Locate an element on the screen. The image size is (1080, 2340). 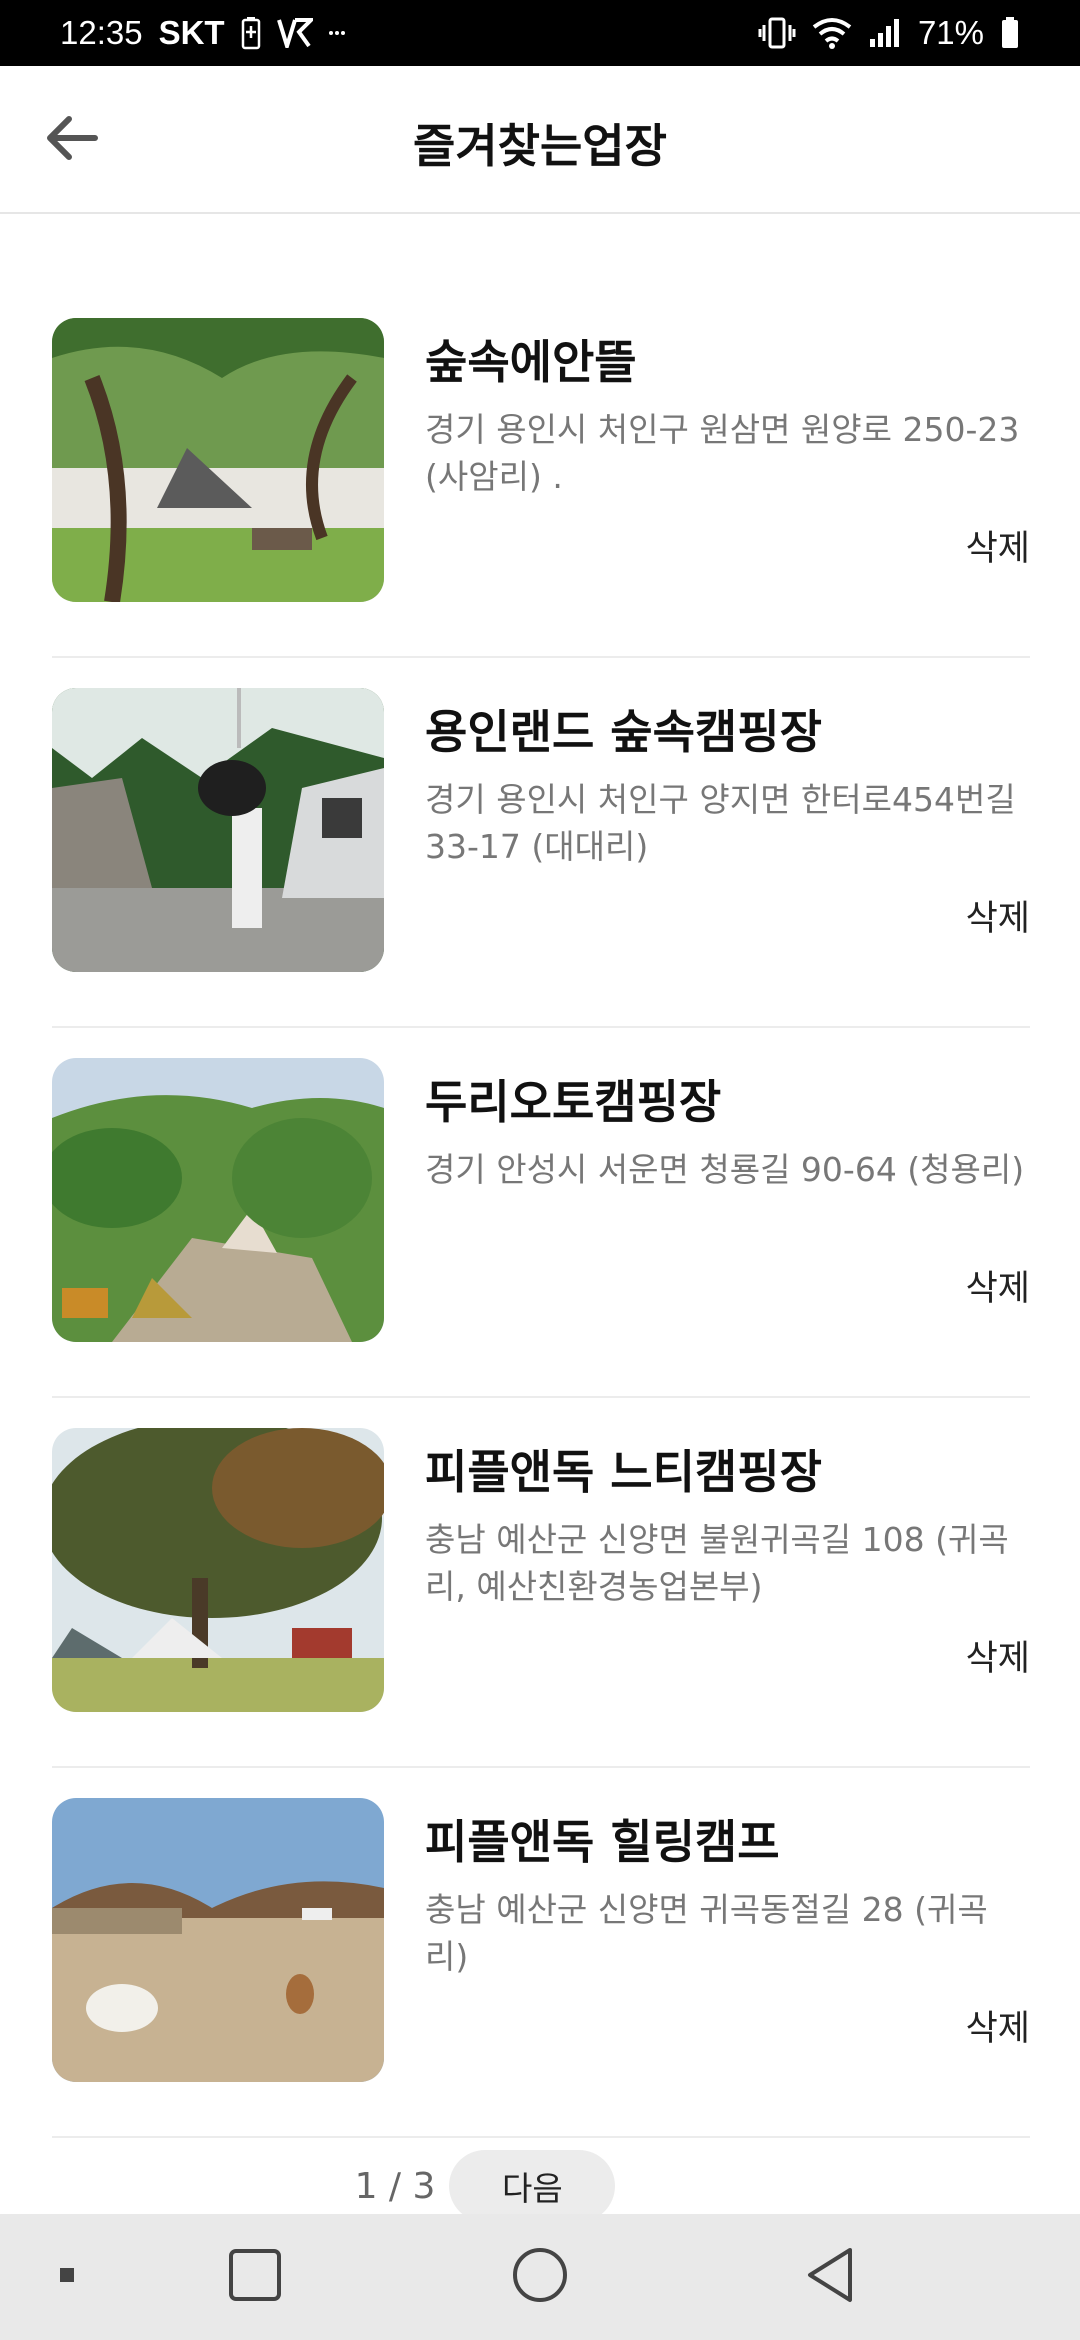
home-icon is located at coordinates (540, 2277).